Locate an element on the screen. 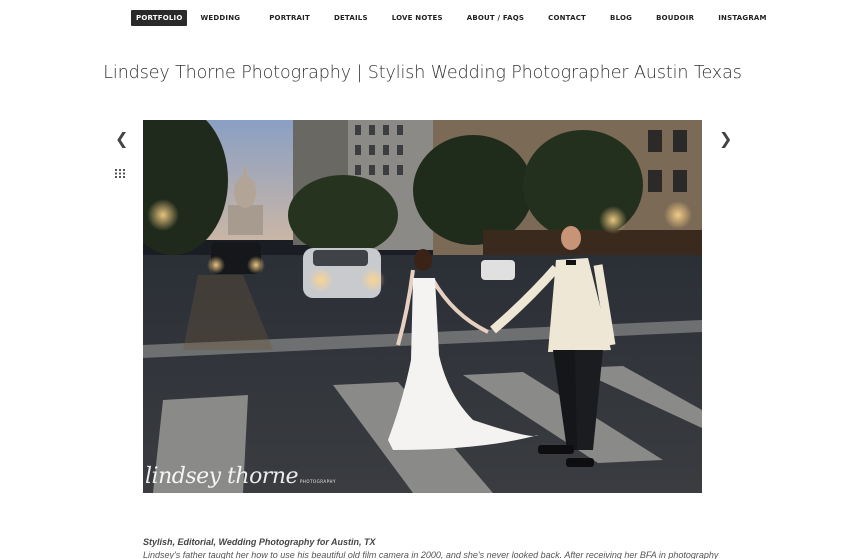 Image resolution: width=845 pixels, height=559 pixels. nav-boudoir: BOUDOIR is located at coordinates (675, 18).